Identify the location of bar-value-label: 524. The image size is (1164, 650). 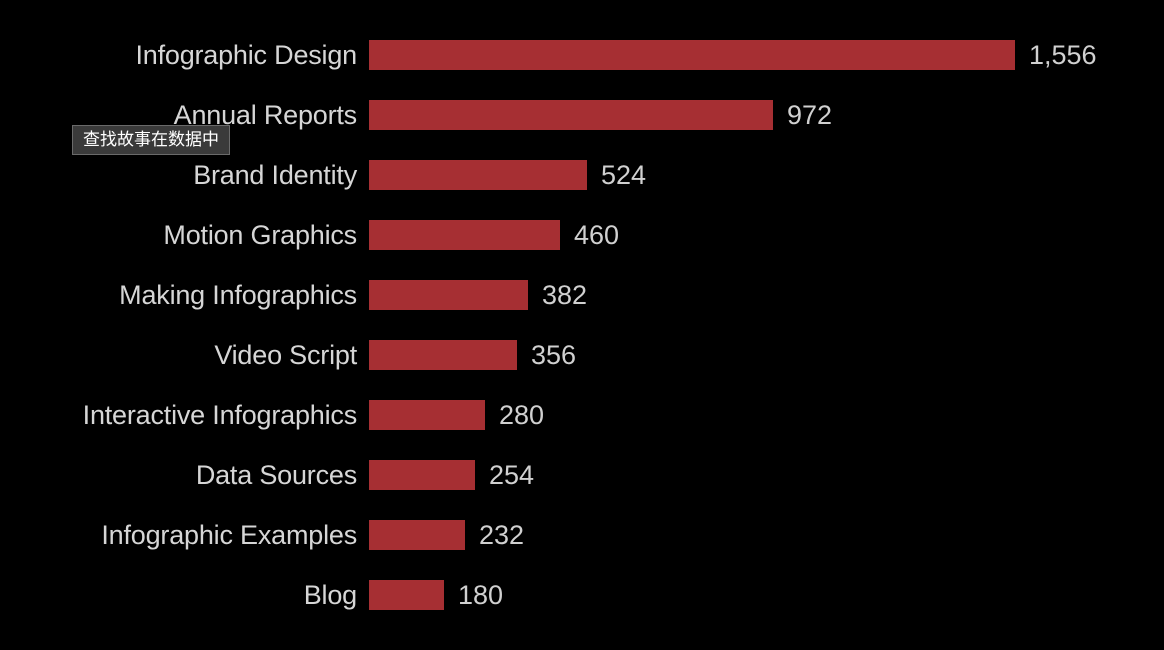
(624, 175).